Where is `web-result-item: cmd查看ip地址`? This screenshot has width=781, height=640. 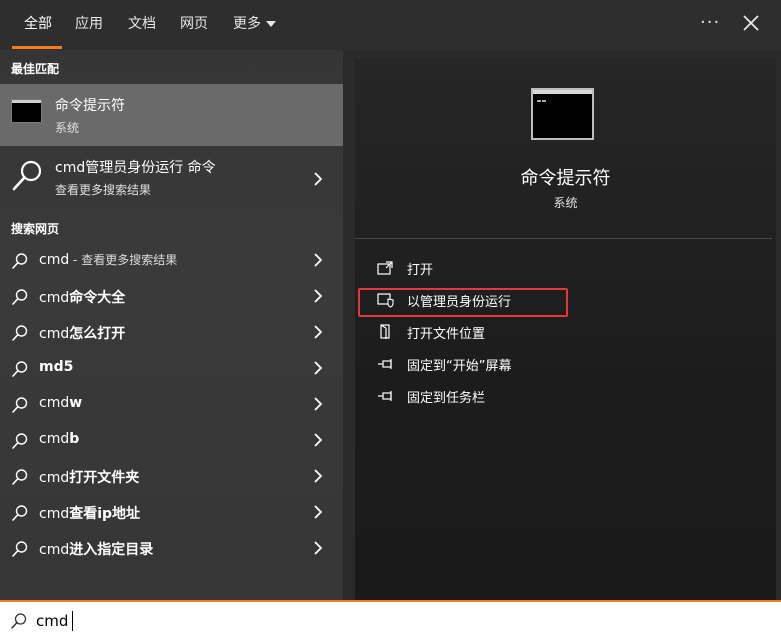
web-result-item: cmd查看ip地址 is located at coordinates (171, 512).